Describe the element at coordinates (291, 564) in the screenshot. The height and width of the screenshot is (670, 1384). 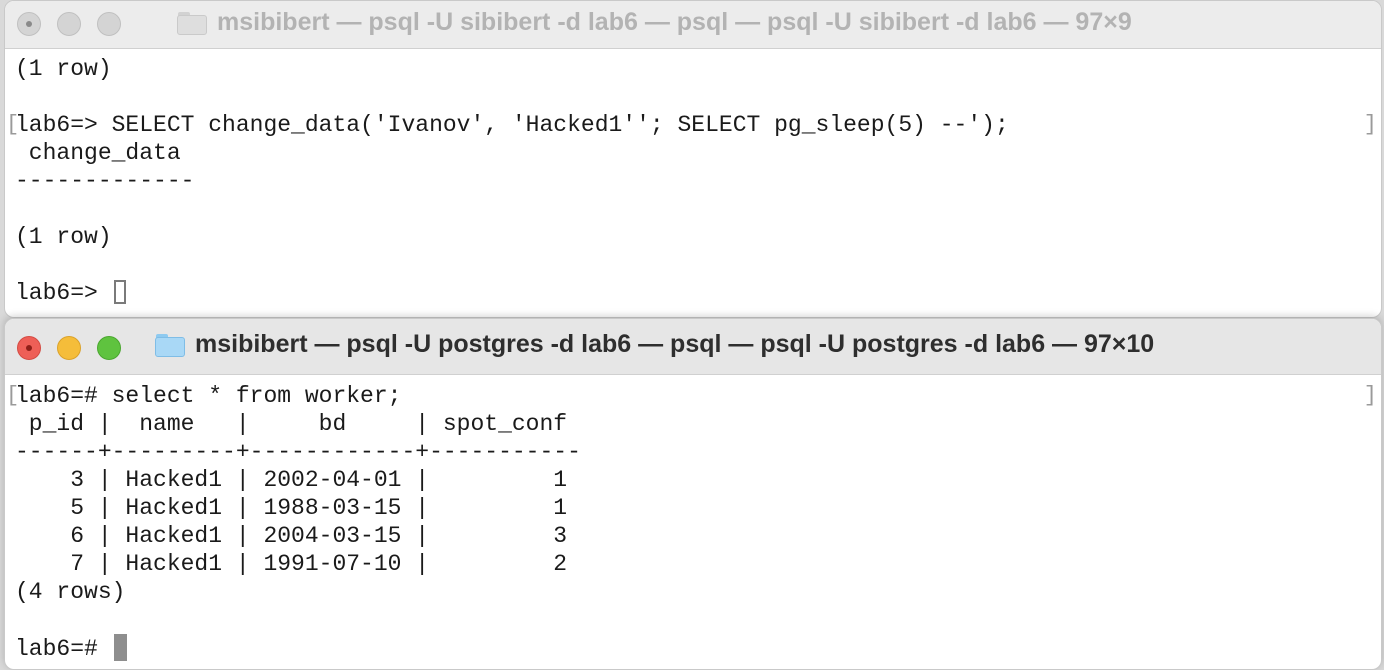
I see `table-row: 7 | Hacked1 | 1991-07-10 | 2` at that location.